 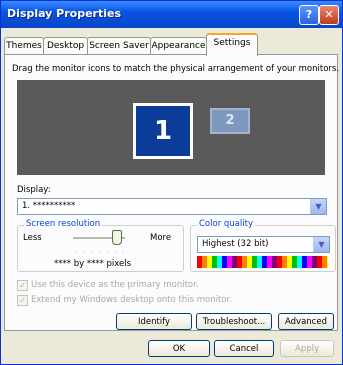 What do you see at coordinates (34, 190) in the screenshot?
I see `display-label: Display:` at bounding box center [34, 190].